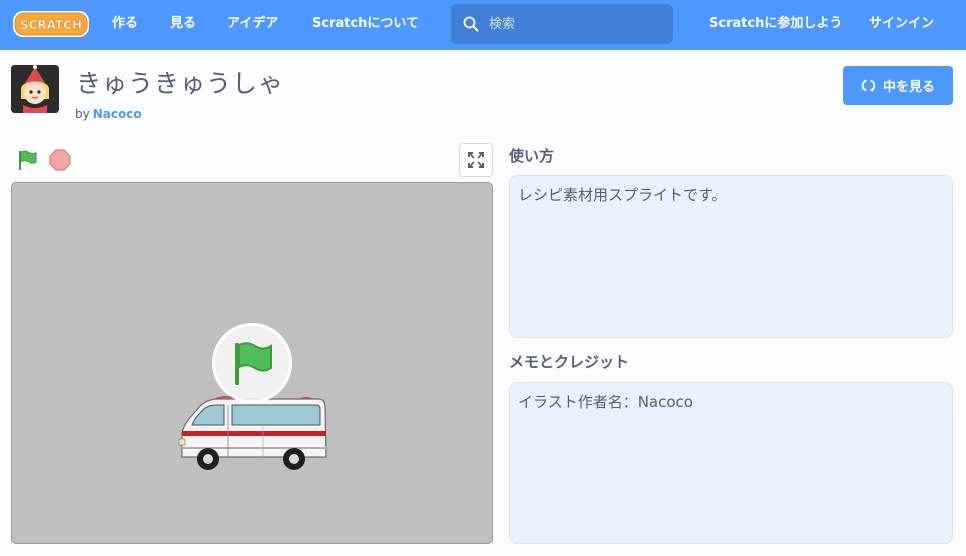  I want to click on stop-icon, so click(60, 160).